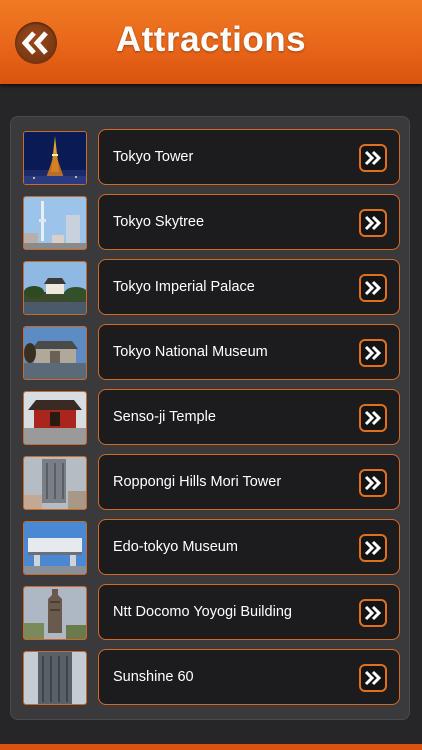 The height and width of the screenshot is (750, 422). What do you see at coordinates (55, 678) in the screenshot?
I see `sunshine-60-thumbnail` at bounding box center [55, 678].